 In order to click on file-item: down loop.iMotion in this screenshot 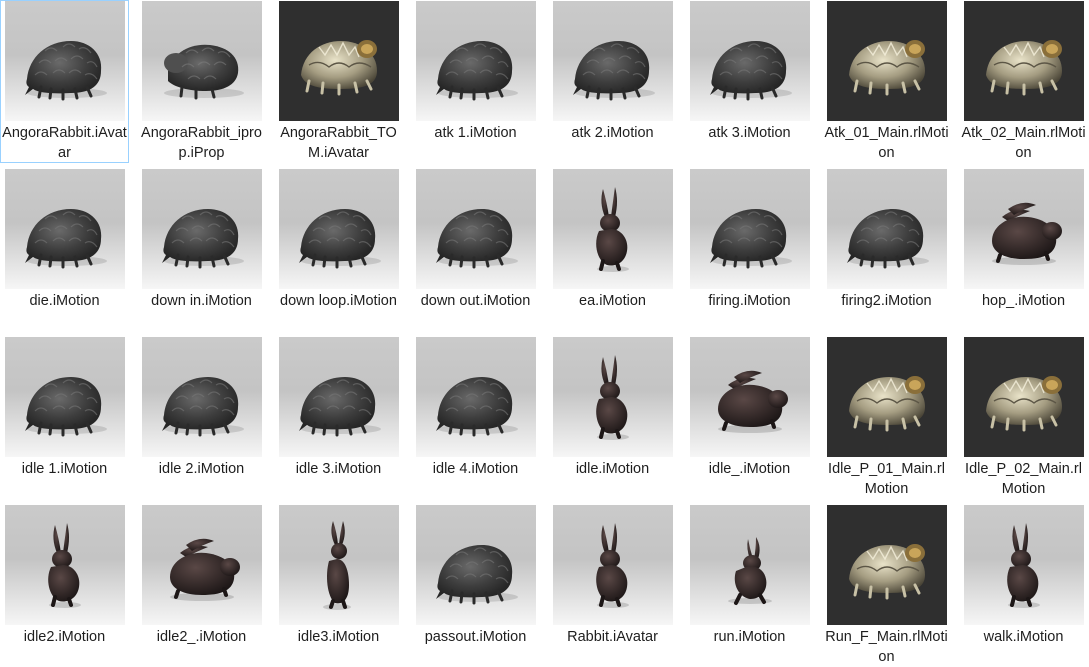, I will do `click(338, 249)`.